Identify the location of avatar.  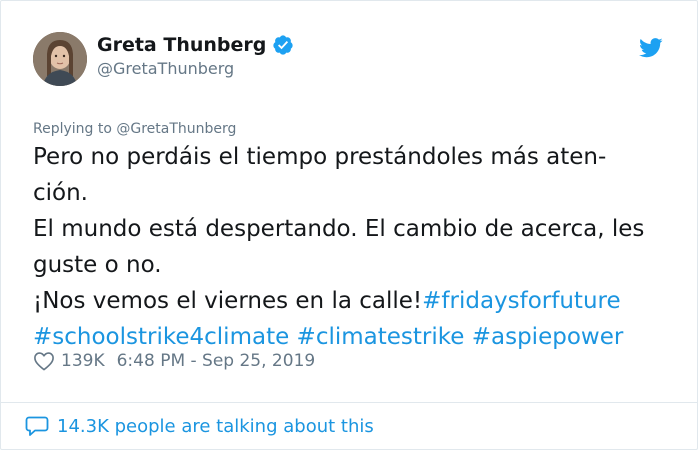
(60, 59).